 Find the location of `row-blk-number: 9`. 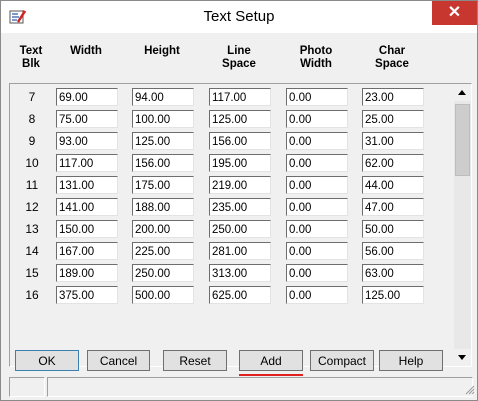

row-blk-number: 9 is located at coordinates (32, 141).